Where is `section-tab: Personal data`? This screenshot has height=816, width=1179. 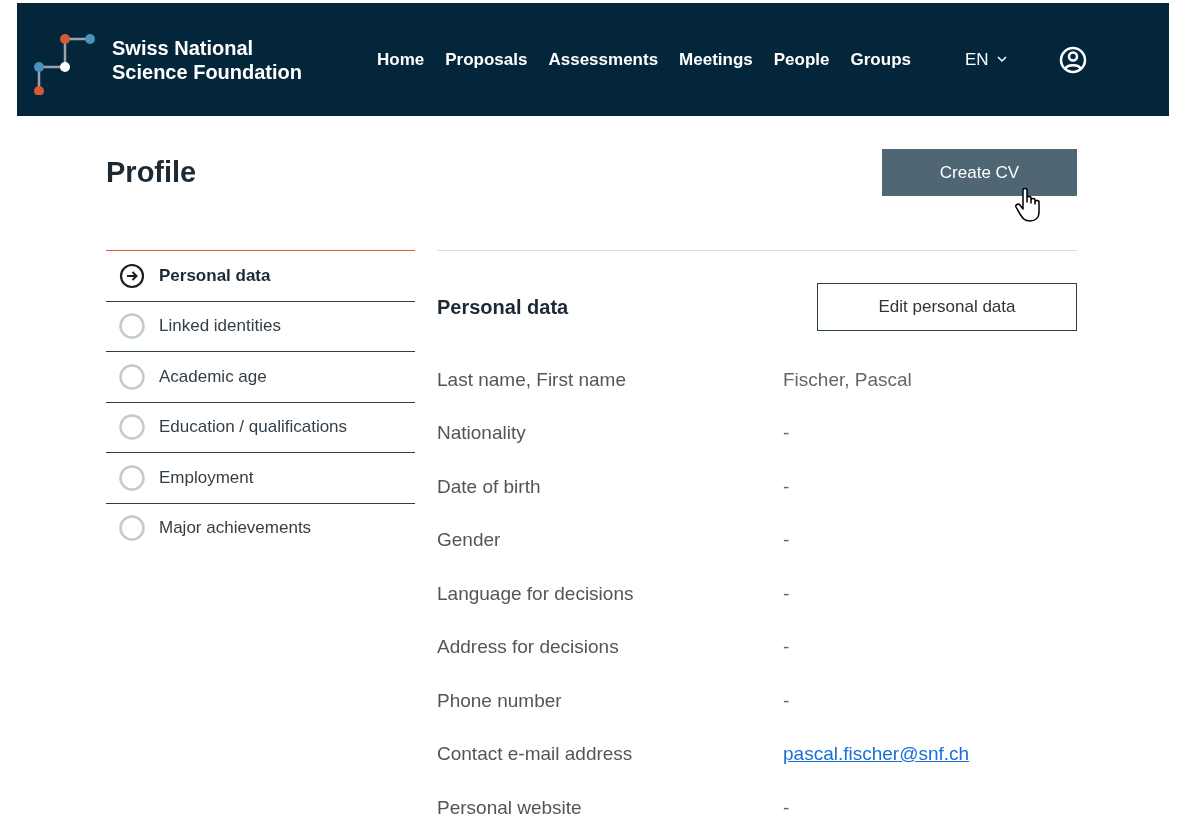
section-tab: Personal data is located at coordinates (260, 276).